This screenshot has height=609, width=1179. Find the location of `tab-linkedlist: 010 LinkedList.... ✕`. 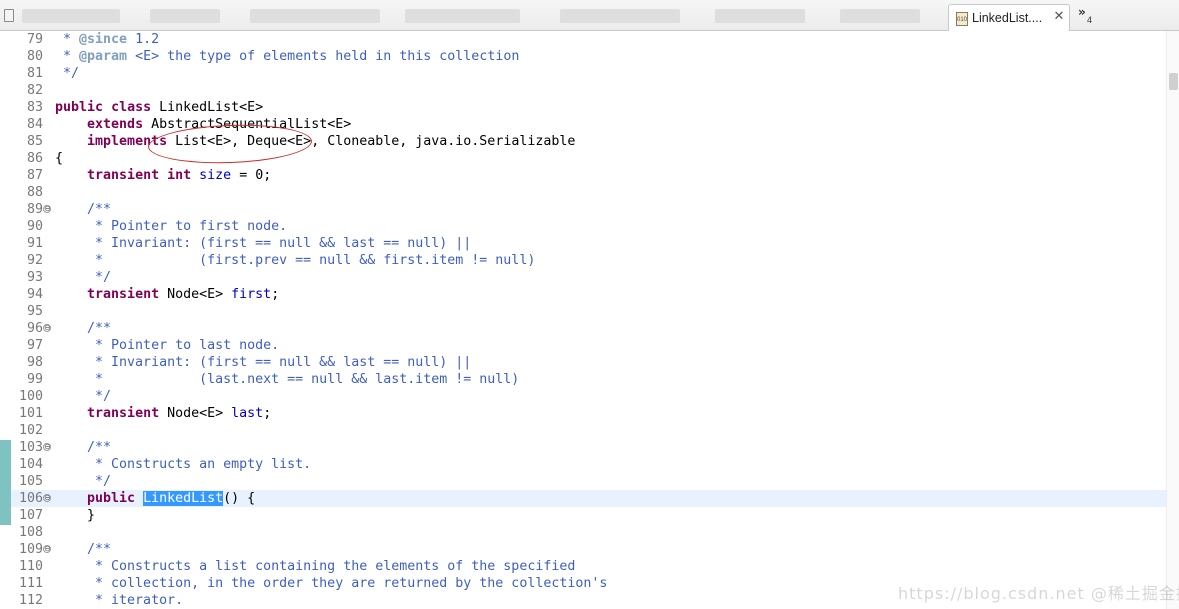

tab-linkedlist: 010 LinkedList.... ✕ is located at coordinates (1009, 17).